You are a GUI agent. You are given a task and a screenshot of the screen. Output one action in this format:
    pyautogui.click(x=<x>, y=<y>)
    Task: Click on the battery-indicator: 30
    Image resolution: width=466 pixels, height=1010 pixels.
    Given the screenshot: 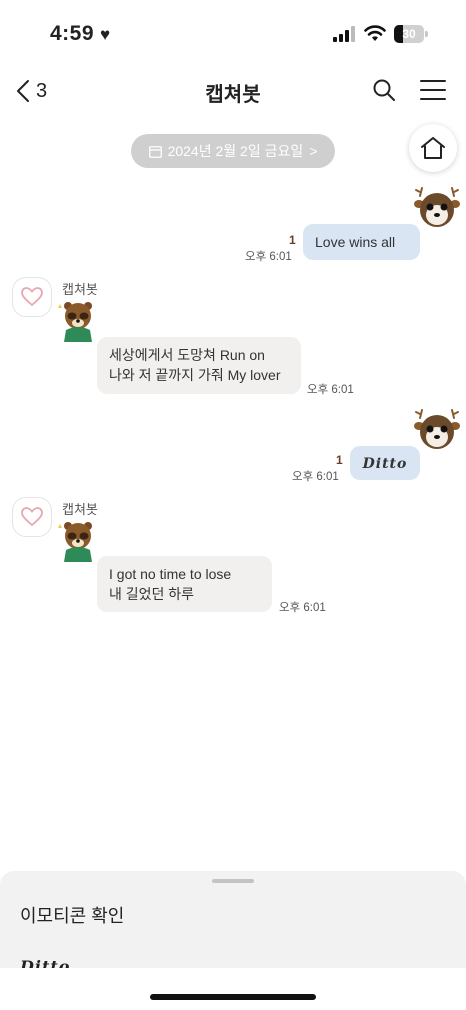 What is the action you would take?
    pyautogui.click(x=411, y=34)
    